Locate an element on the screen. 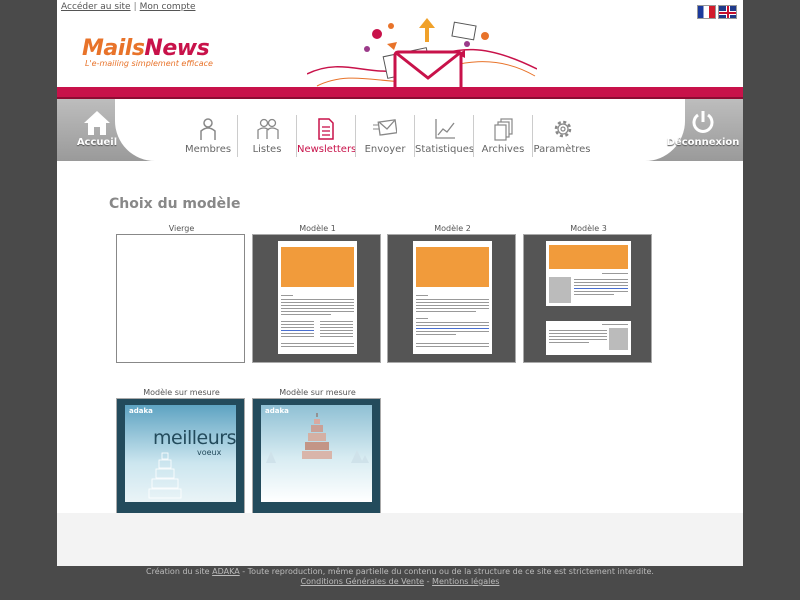 The width and height of the screenshot is (800, 600). snowy-trees-illustration is located at coordinates (317, 456).